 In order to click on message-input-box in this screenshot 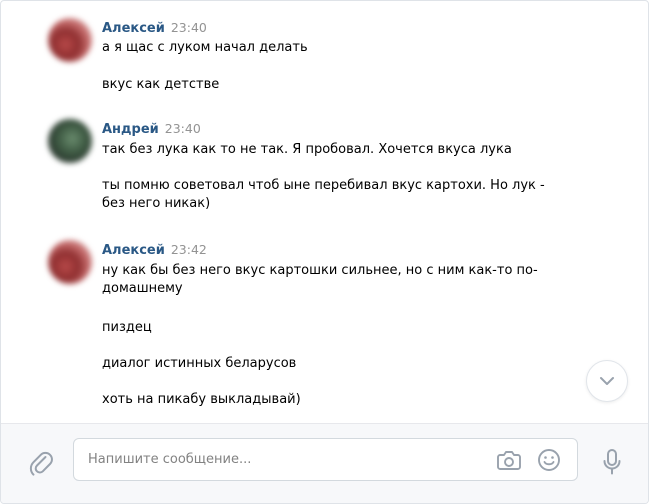, I will do `click(325, 459)`.